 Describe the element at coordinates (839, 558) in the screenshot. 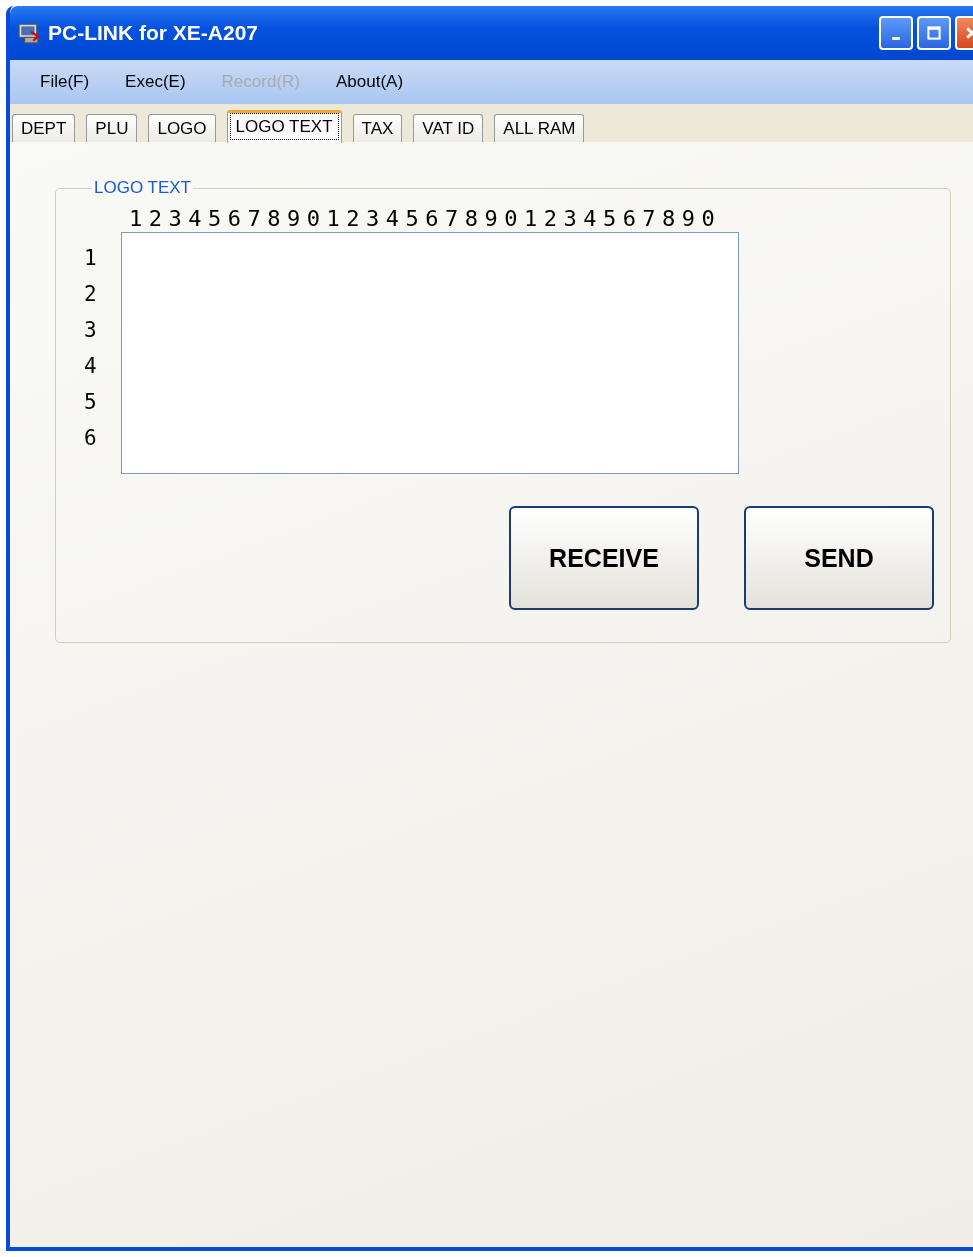

I see `action-button: SEND` at that location.